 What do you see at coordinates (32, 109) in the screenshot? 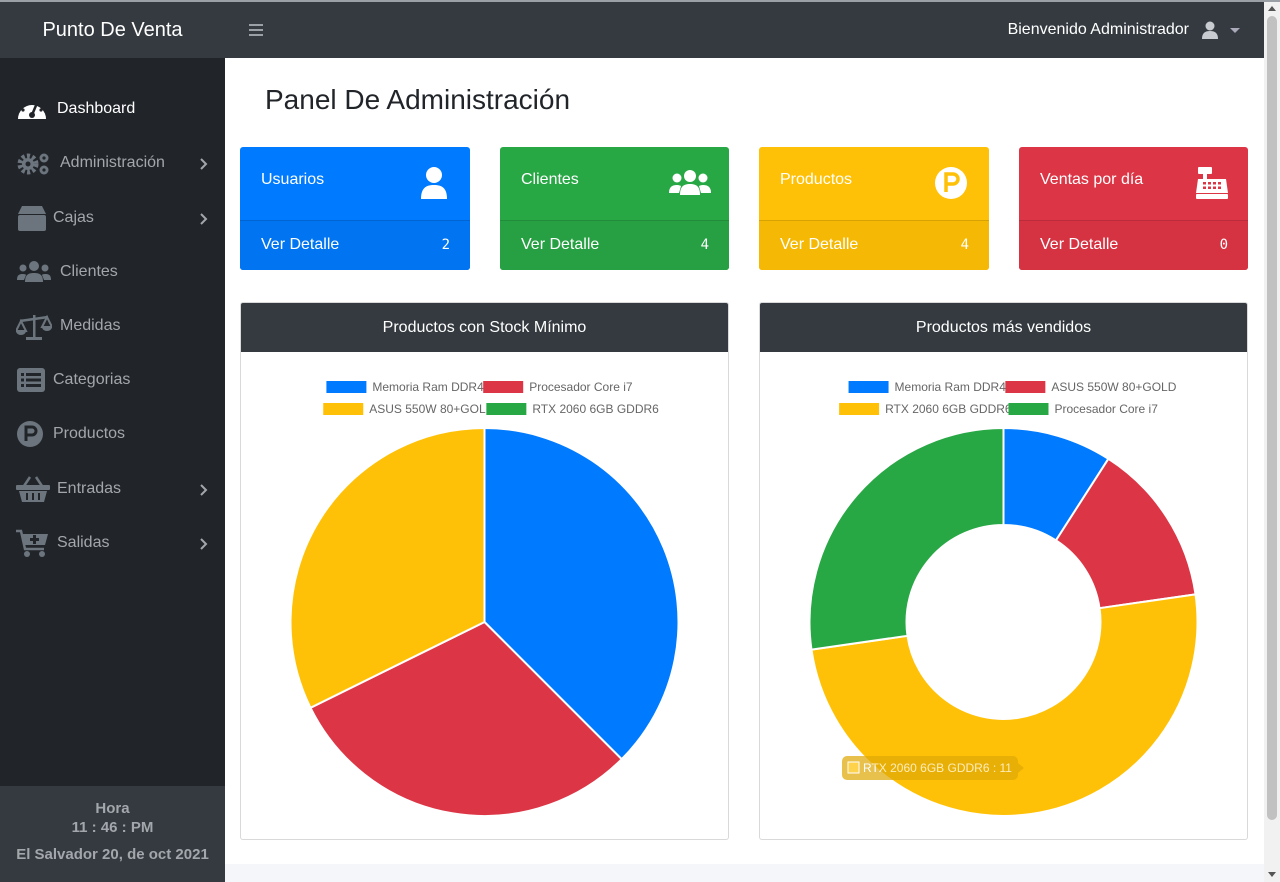
I see `tachometer-icon` at bounding box center [32, 109].